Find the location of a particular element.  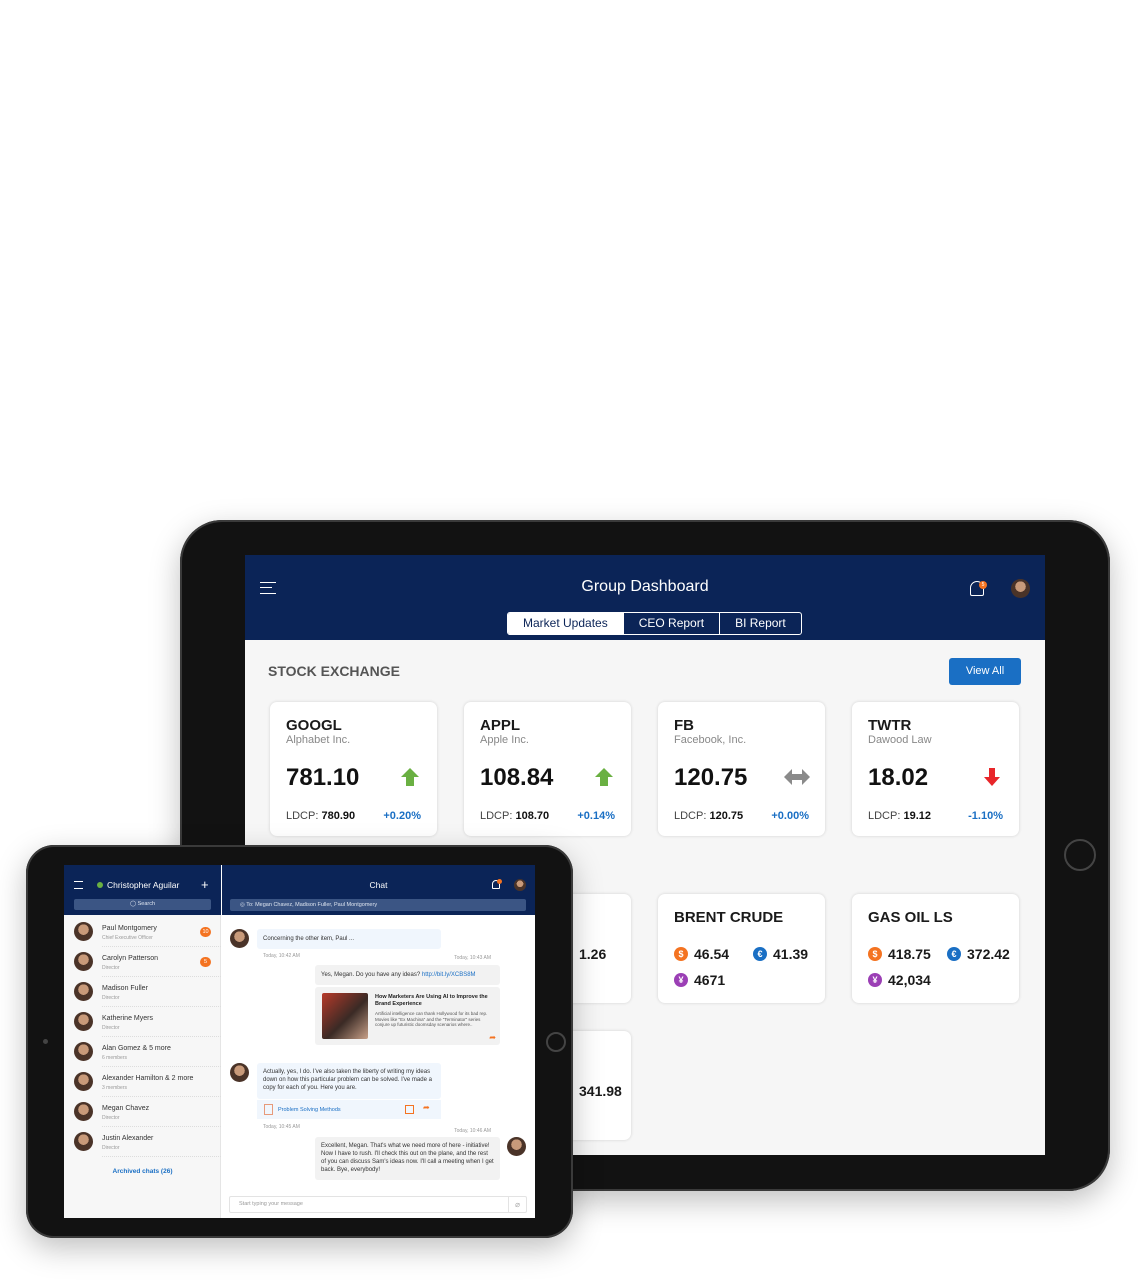

company-name: Alphabet Inc. is located at coordinates (318, 740).